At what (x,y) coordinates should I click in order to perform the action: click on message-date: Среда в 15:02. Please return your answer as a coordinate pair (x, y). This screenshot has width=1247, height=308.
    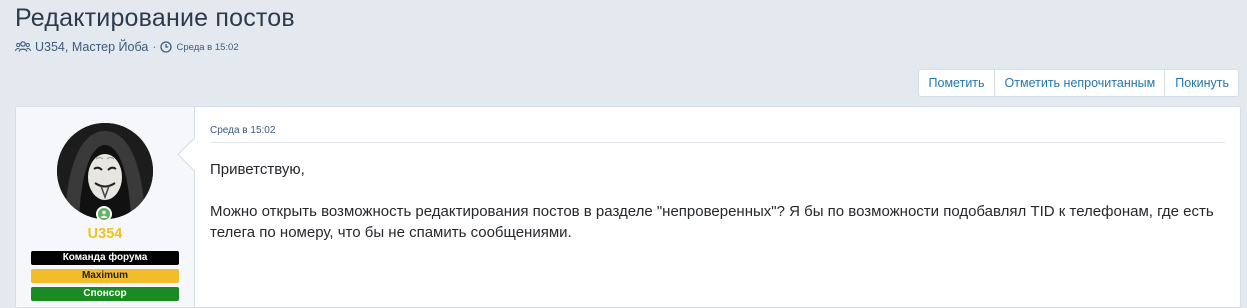
    Looking at the image, I should click on (242, 130).